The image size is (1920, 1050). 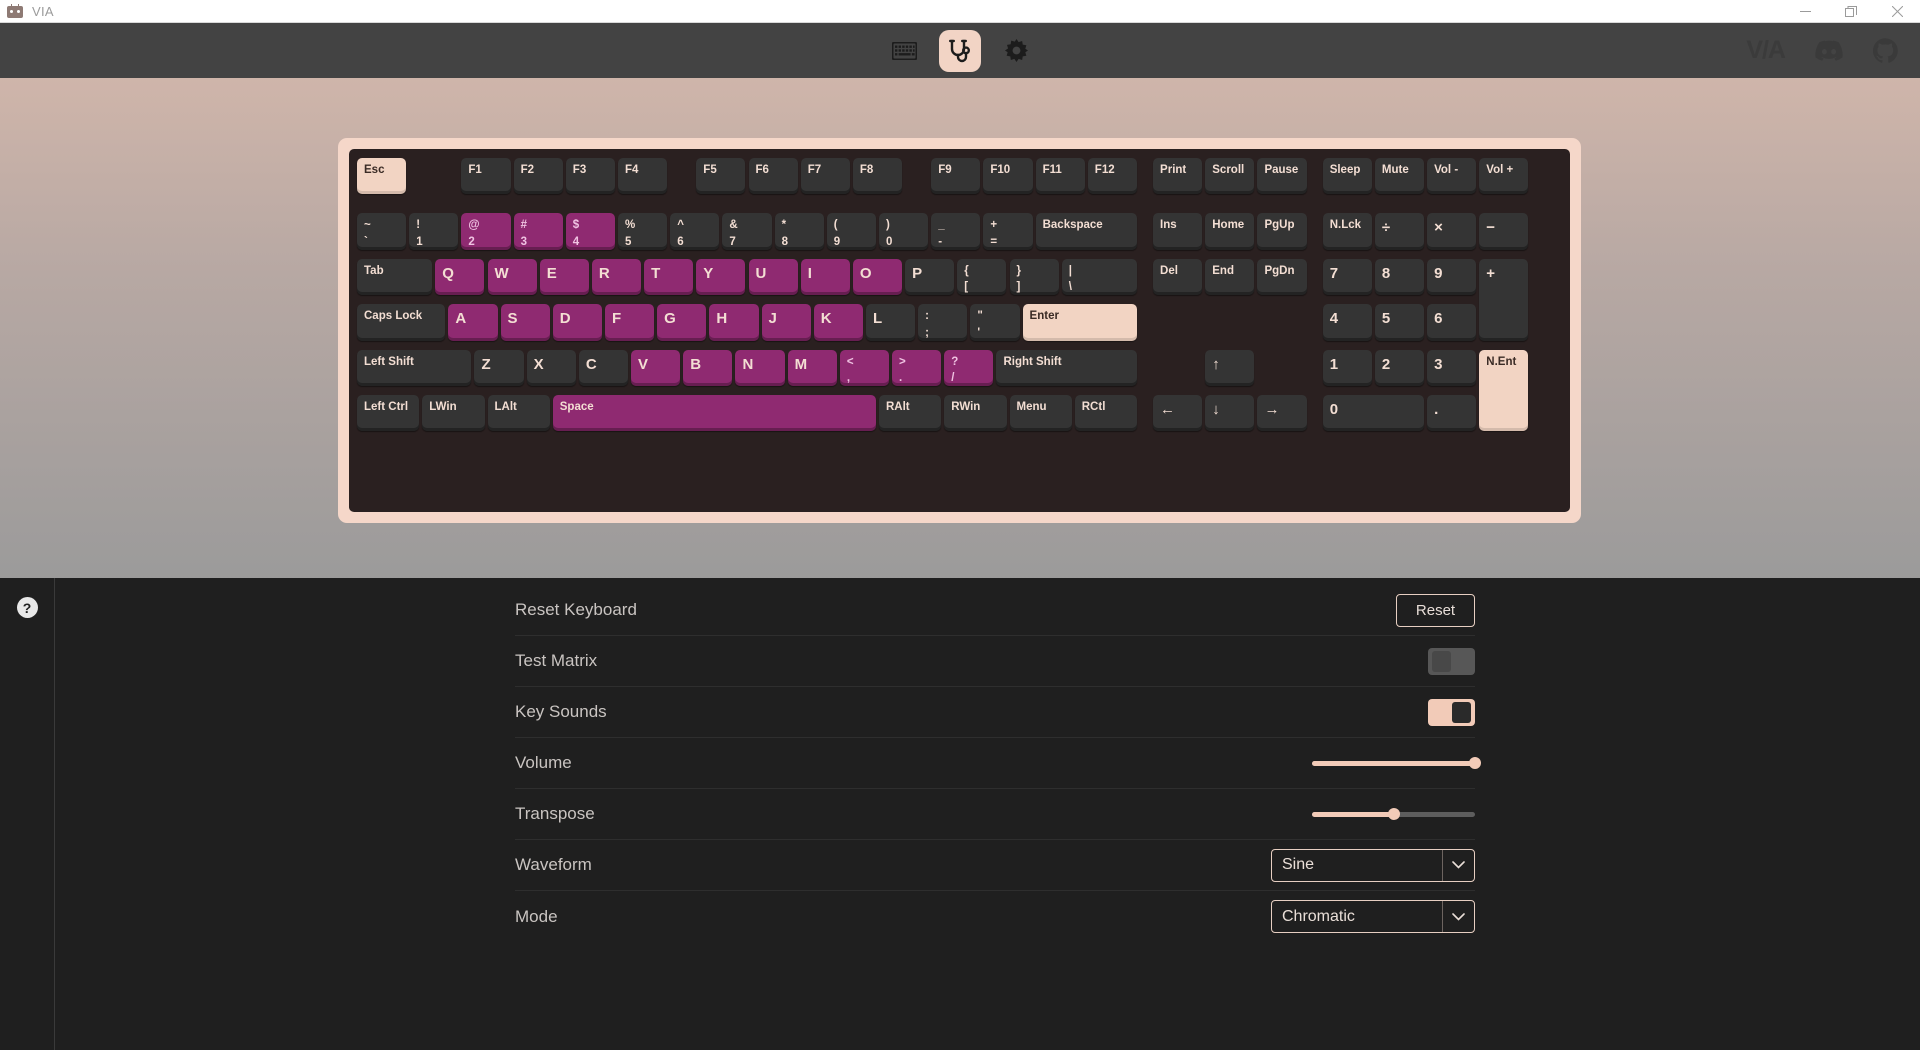 What do you see at coordinates (1230, 231) in the screenshot?
I see `key-home: Home` at bounding box center [1230, 231].